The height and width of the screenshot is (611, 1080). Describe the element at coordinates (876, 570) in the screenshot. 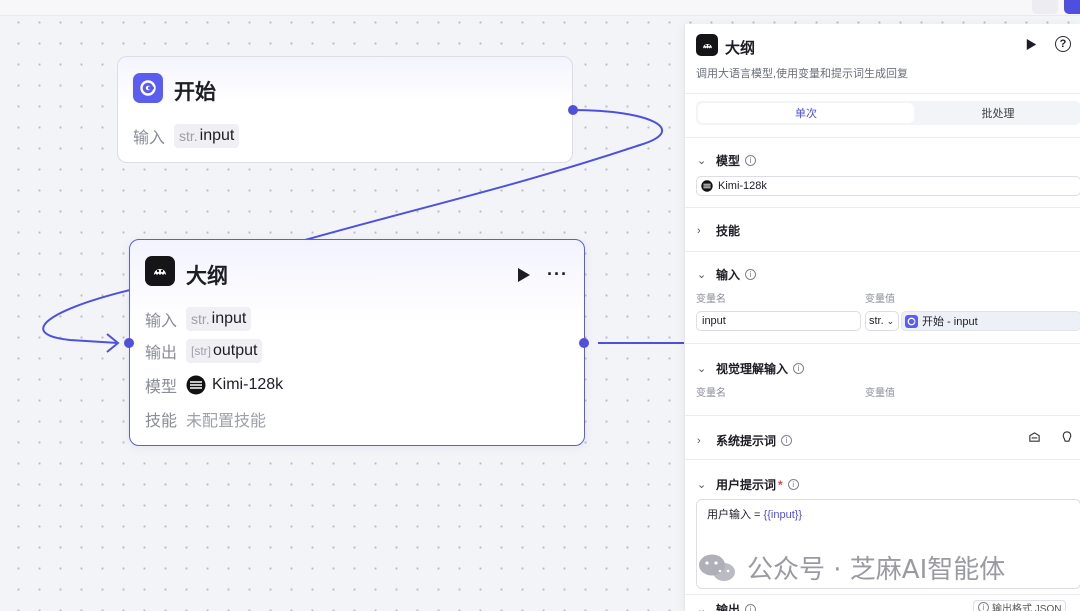

I see `watermark-text: 公众号 · 芝麻AI智能体` at that location.